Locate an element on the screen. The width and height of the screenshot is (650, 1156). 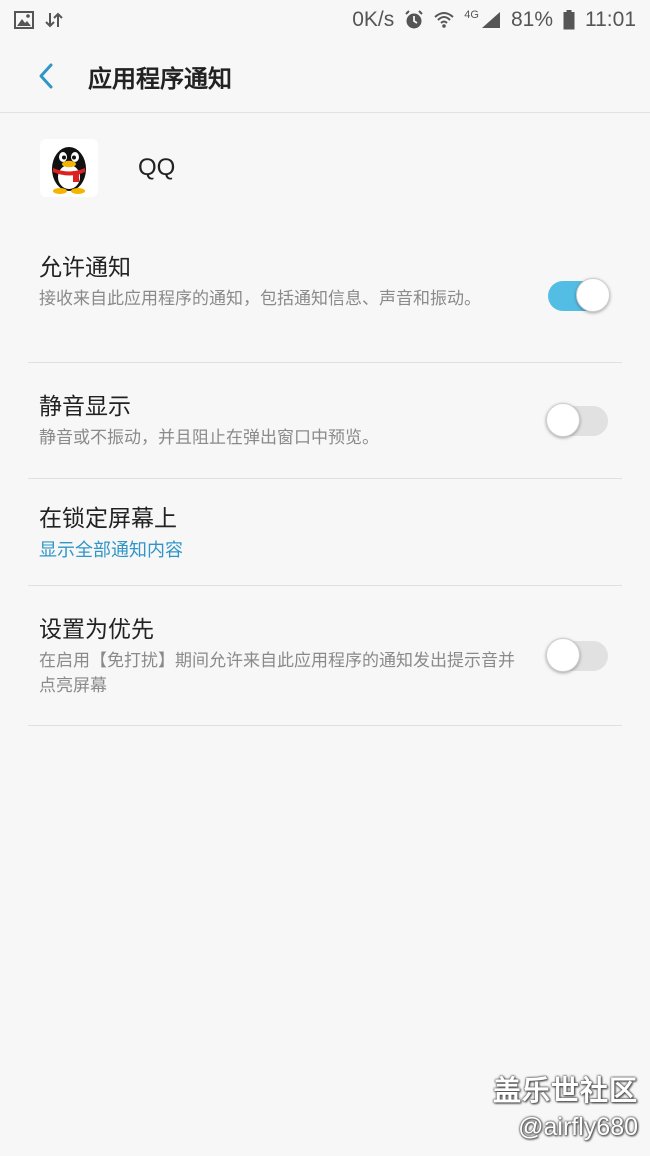
data-transfer-icon is located at coordinates (54, 20).